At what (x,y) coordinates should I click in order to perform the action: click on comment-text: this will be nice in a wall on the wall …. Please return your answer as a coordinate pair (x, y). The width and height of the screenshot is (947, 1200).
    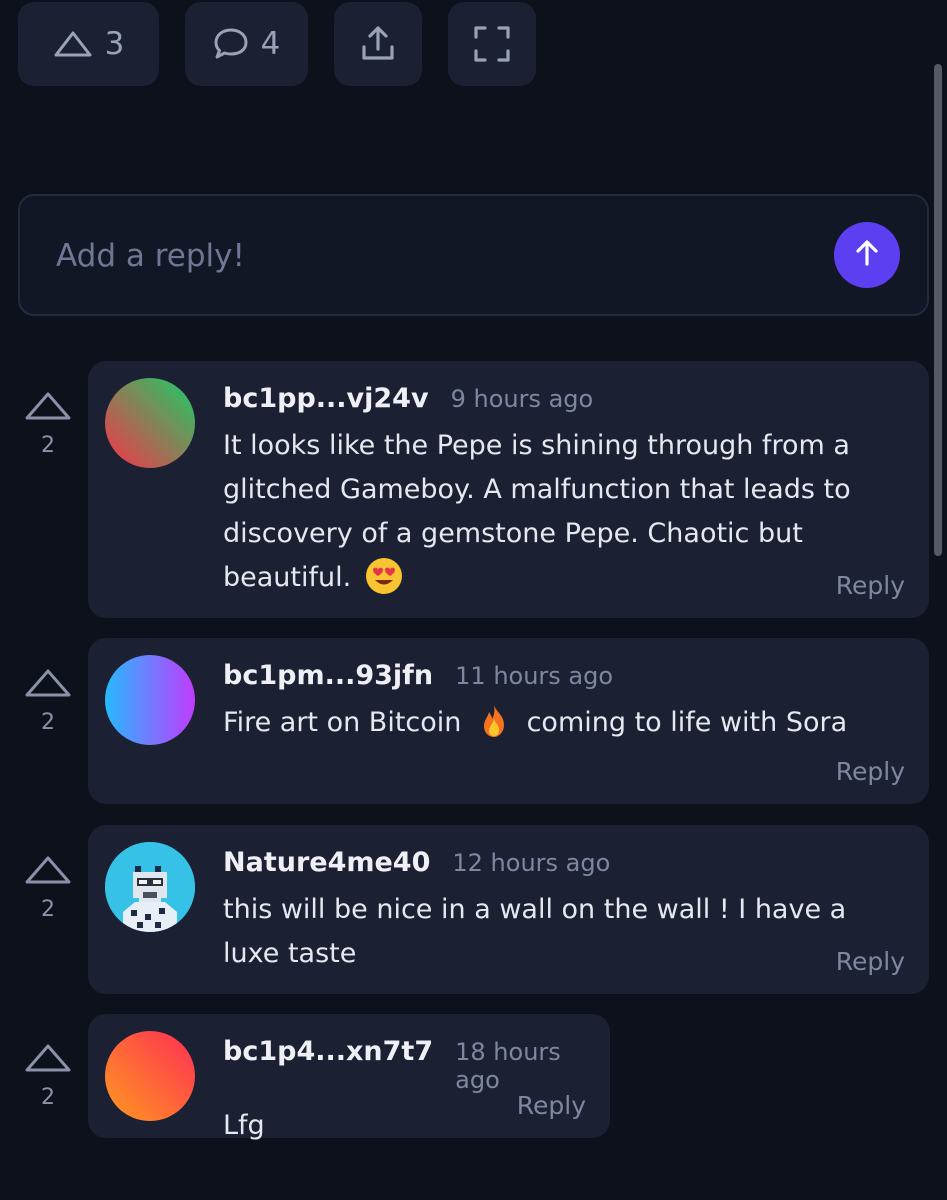
    Looking at the image, I should click on (535, 931).